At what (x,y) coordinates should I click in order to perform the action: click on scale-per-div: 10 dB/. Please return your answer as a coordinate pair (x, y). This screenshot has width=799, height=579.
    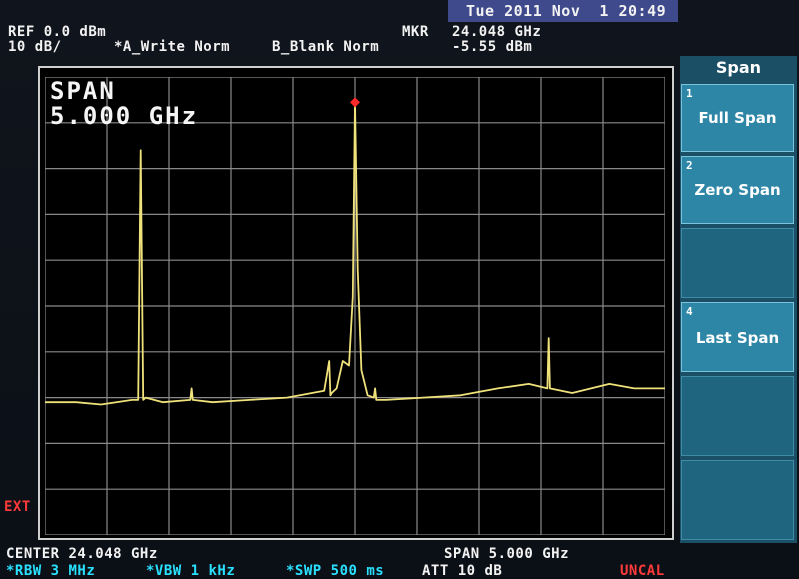
    Looking at the image, I should click on (35, 47).